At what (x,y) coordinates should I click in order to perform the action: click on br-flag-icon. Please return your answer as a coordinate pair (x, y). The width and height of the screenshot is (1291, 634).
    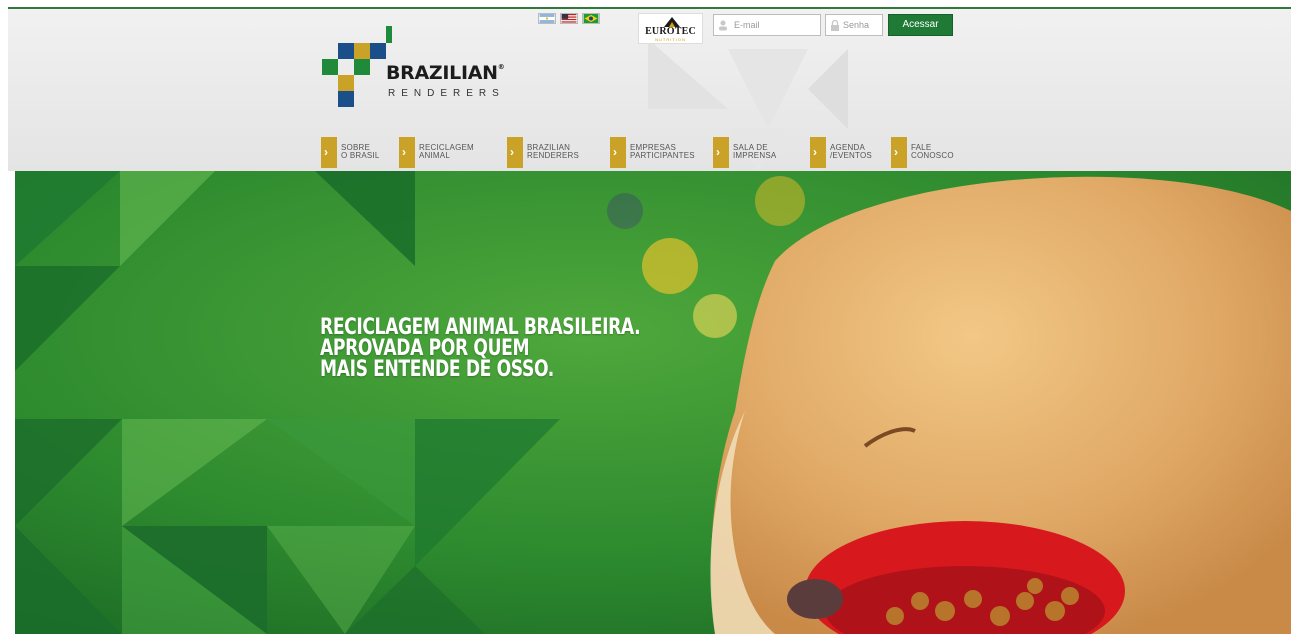
    Looking at the image, I should click on (591, 18).